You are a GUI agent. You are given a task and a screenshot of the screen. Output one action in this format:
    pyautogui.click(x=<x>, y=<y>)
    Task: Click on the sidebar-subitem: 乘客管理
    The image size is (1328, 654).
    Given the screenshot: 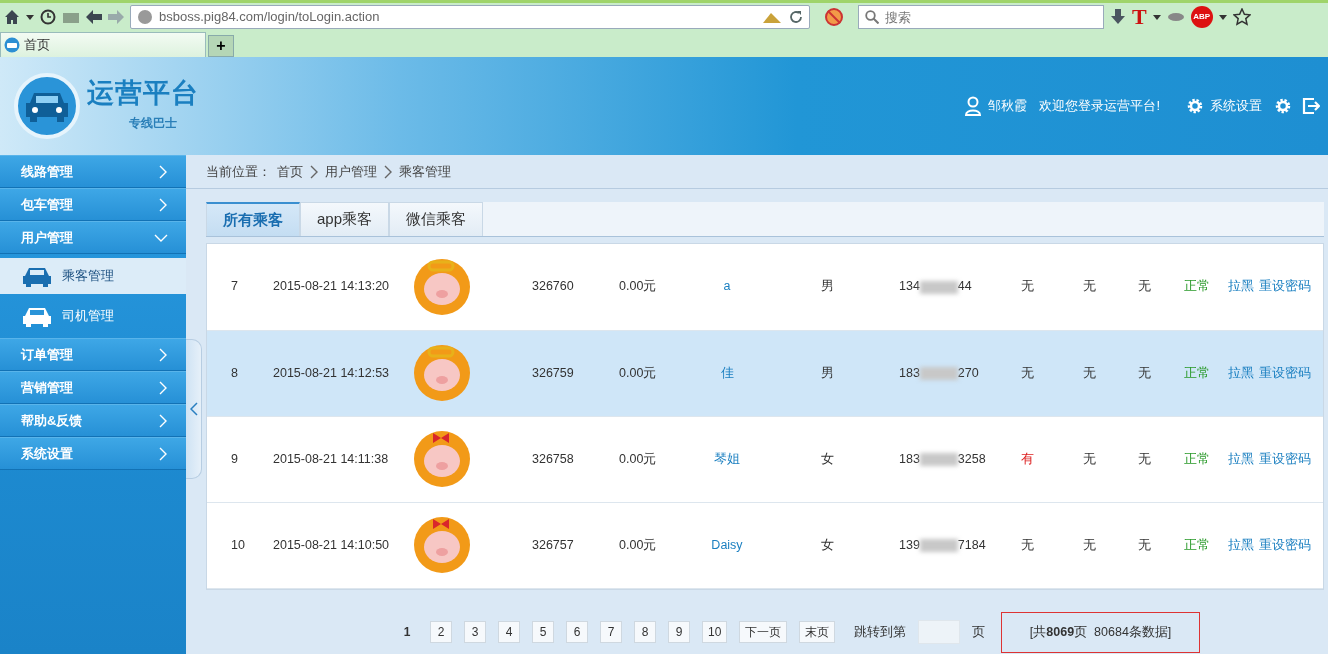 What is the action you would take?
    pyautogui.click(x=93, y=276)
    